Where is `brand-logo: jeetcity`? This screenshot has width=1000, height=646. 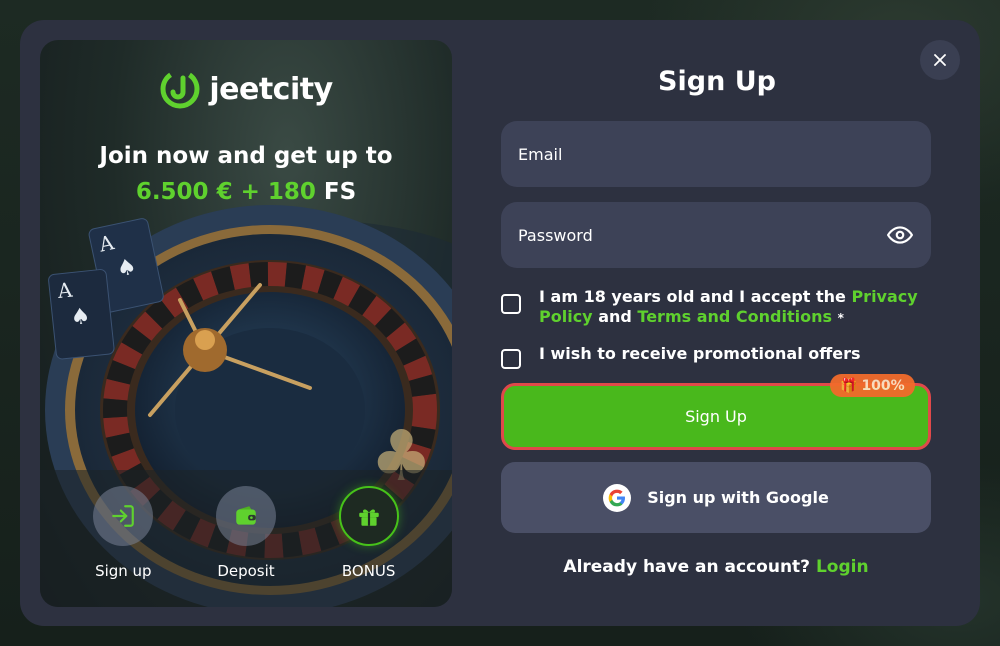 brand-logo: jeetcity is located at coordinates (246, 89).